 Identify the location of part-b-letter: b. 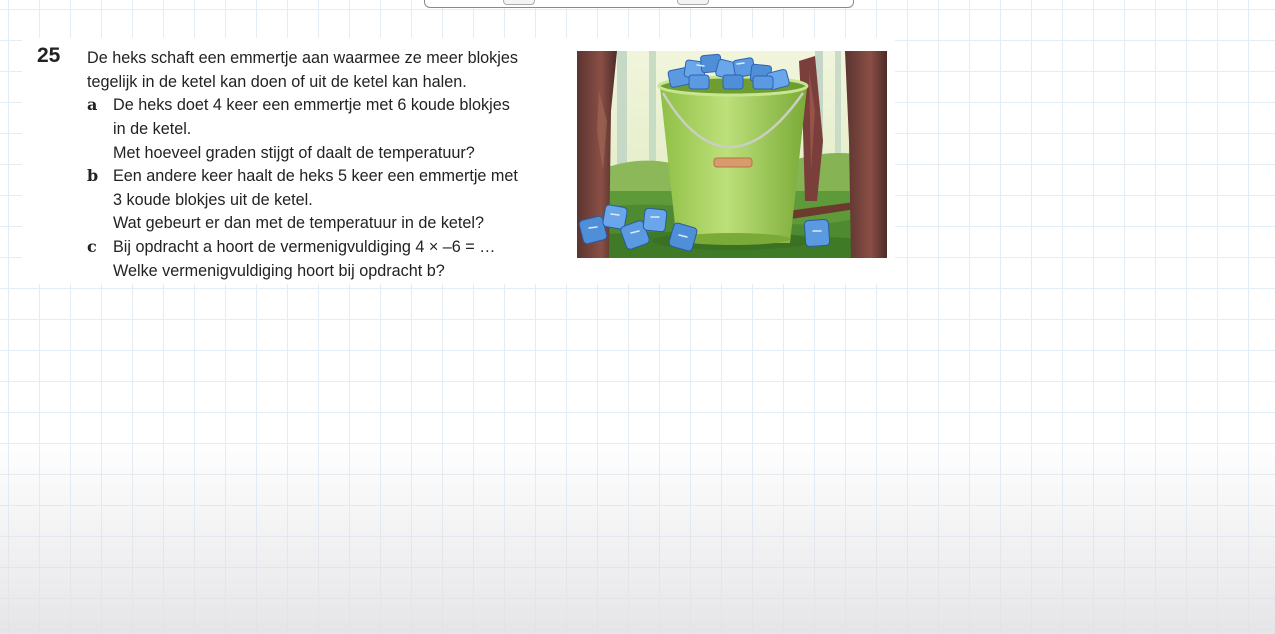
(93, 175).